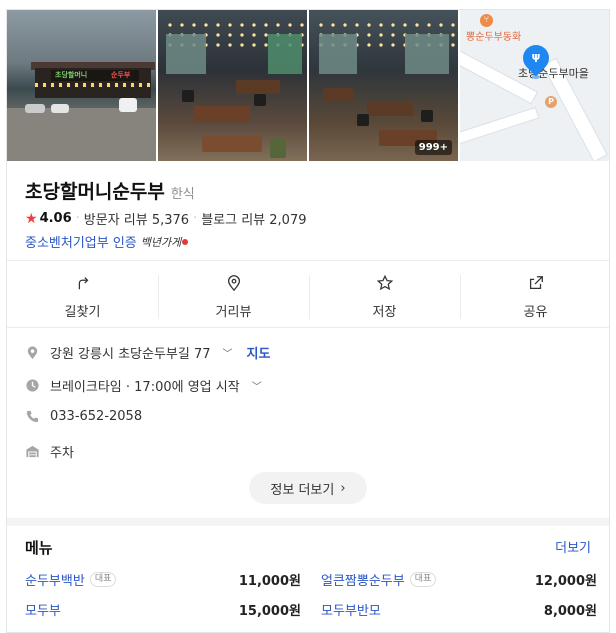 The width and height of the screenshot is (616, 633). Describe the element at coordinates (565, 581) in the screenshot. I see `menu-item-price: 12,000원` at that location.